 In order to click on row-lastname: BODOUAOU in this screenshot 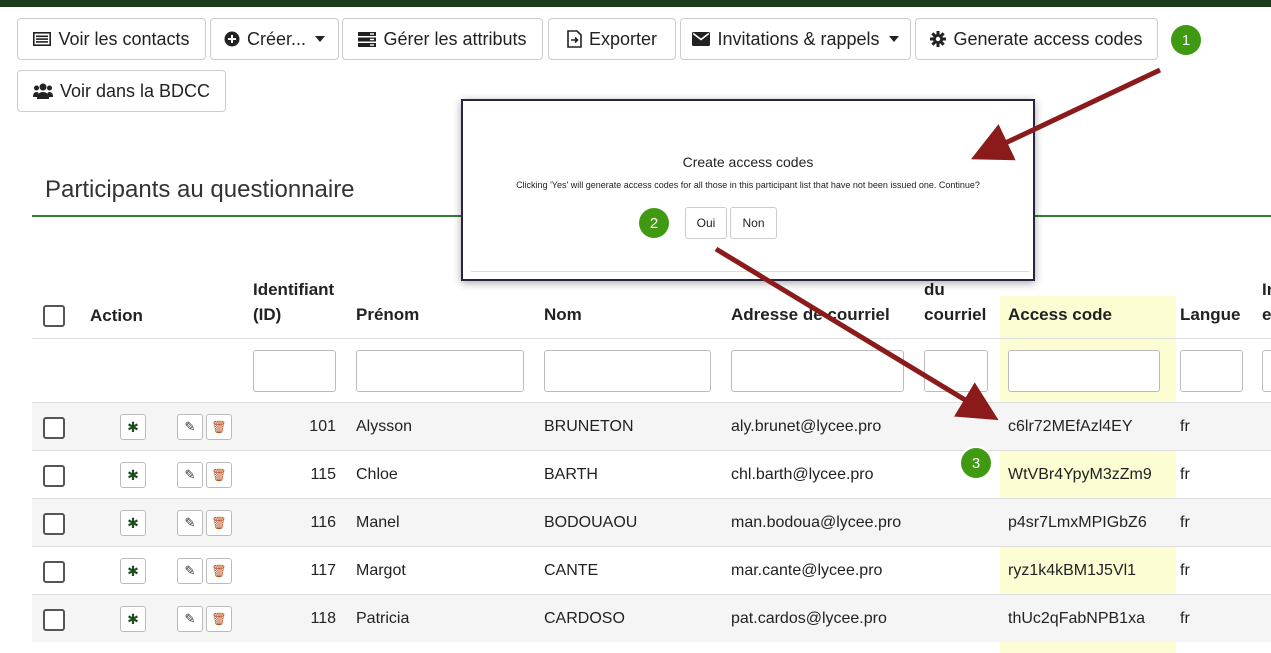, I will do `click(591, 522)`.